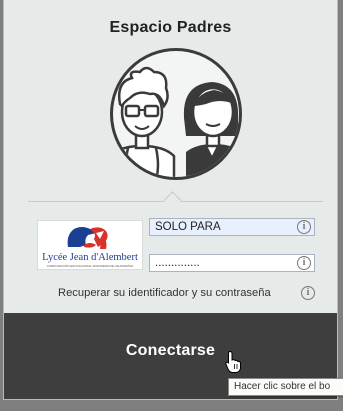 The width and height of the screenshot is (343, 411). What do you see at coordinates (285, 387) in the screenshot?
I see `tooltip: Hacer clic sobre el bo` at bounding box center [285, 387].